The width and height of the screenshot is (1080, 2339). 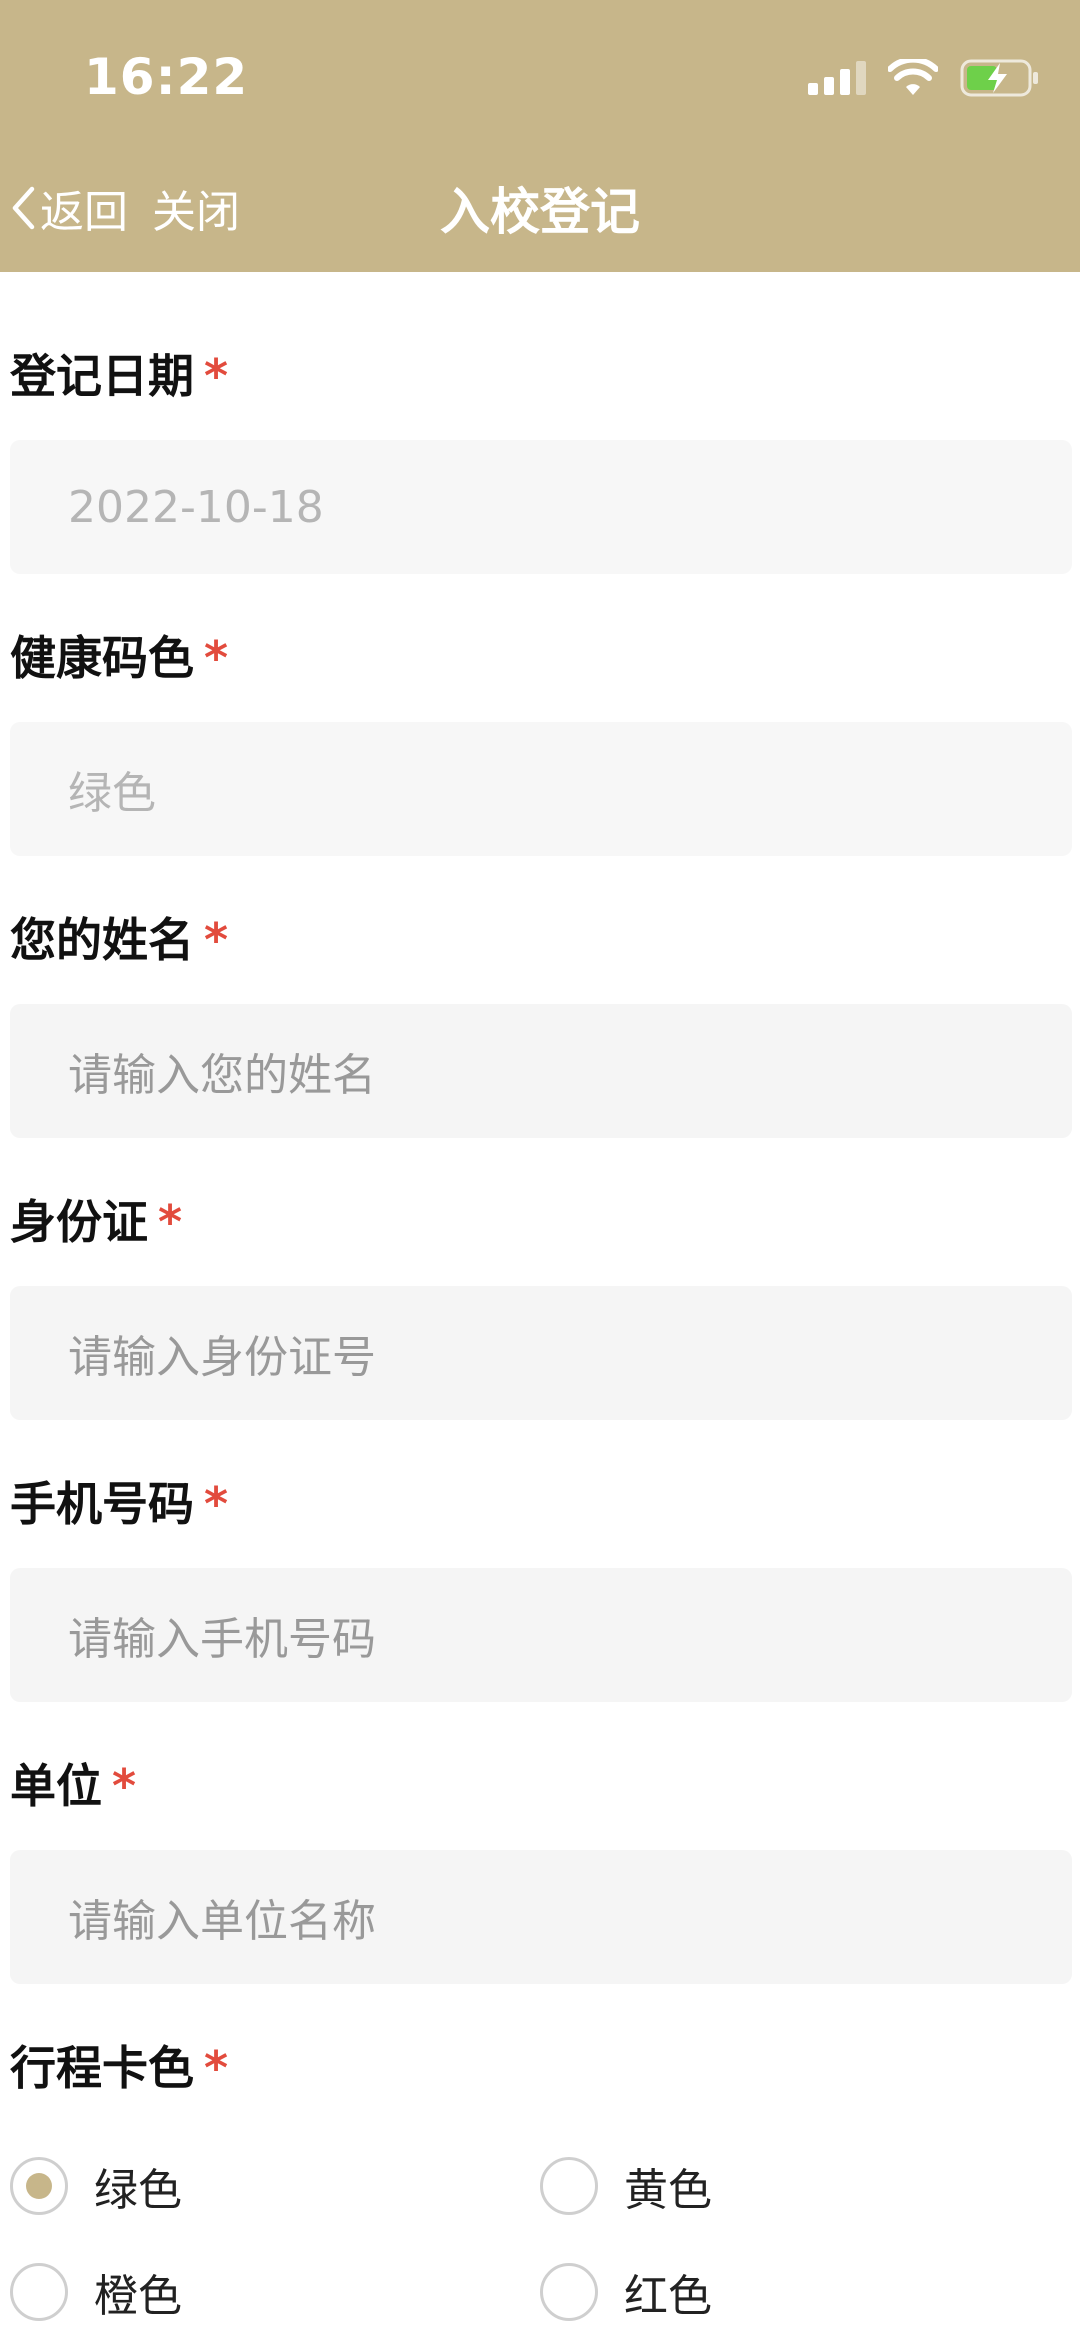 What do you see at coordinates (540, 212) in the screenshot?
I see `page-title: 入校登记` at bounding box center [540, 212].